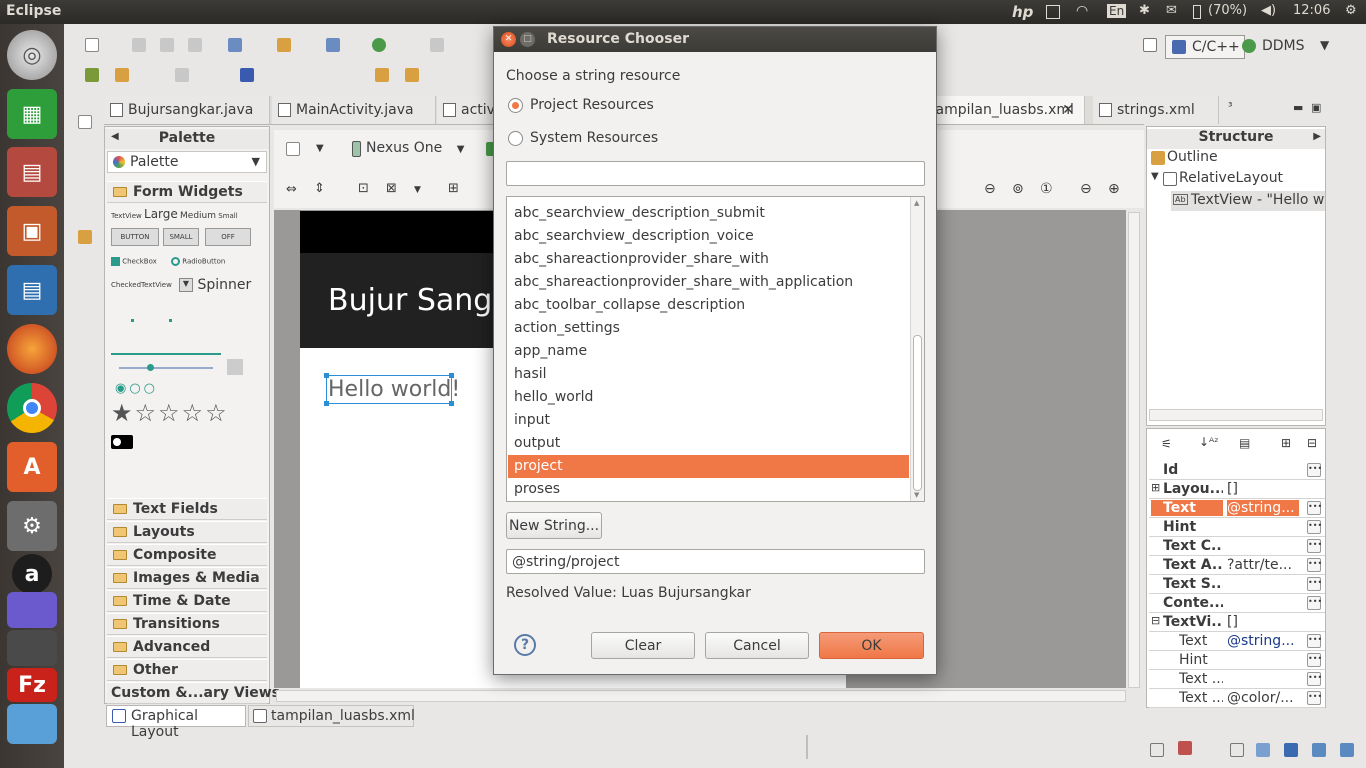  What do you see at coordinates (1268, 10) in the screenshot?
I see `volume-icon: ◀)` at bounding box center [1268, 10].